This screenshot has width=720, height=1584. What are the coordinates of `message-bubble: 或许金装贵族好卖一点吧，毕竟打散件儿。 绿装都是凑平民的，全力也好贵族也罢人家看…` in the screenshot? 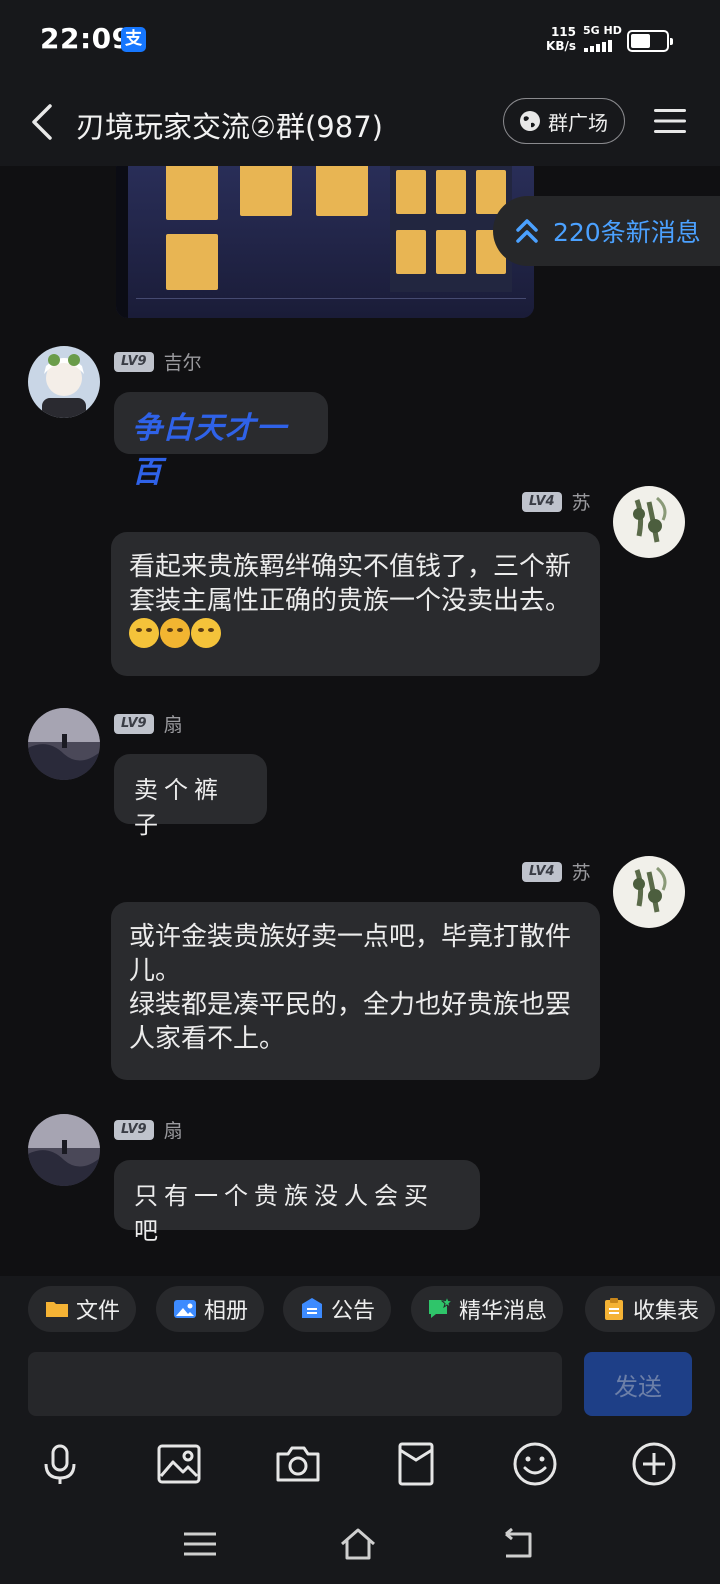 It's located at (355, 991).